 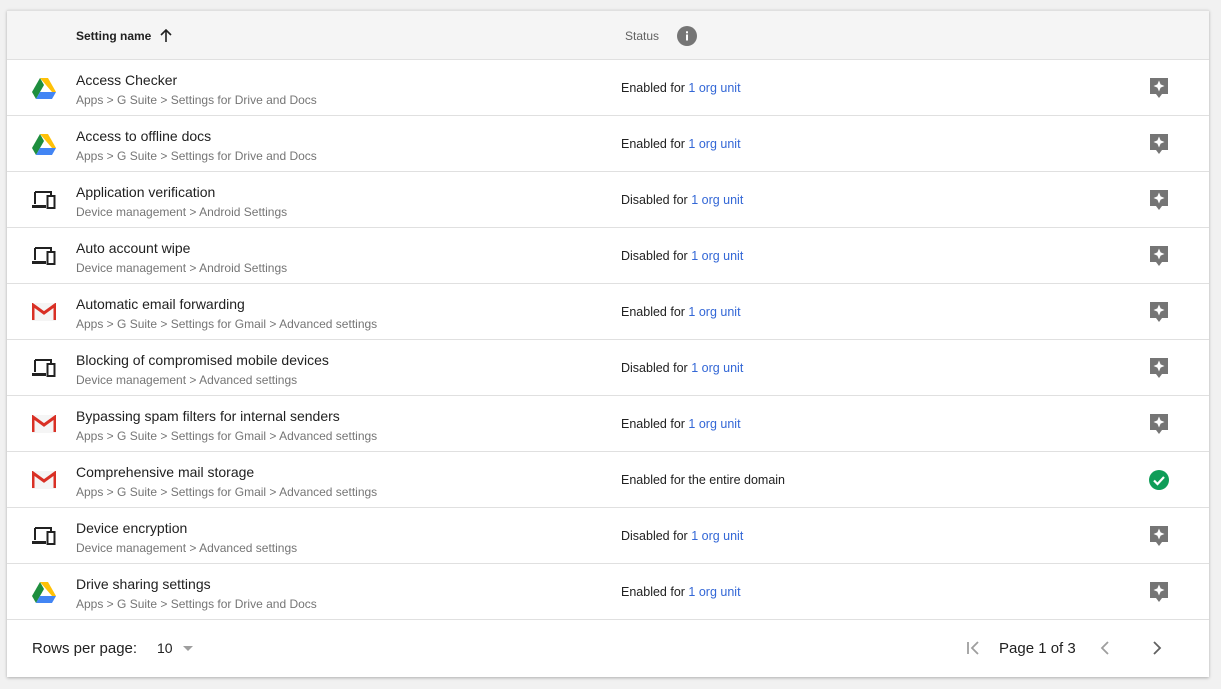 I want to click on setting-title: Access to offline docs, so click(x=143, y=136).